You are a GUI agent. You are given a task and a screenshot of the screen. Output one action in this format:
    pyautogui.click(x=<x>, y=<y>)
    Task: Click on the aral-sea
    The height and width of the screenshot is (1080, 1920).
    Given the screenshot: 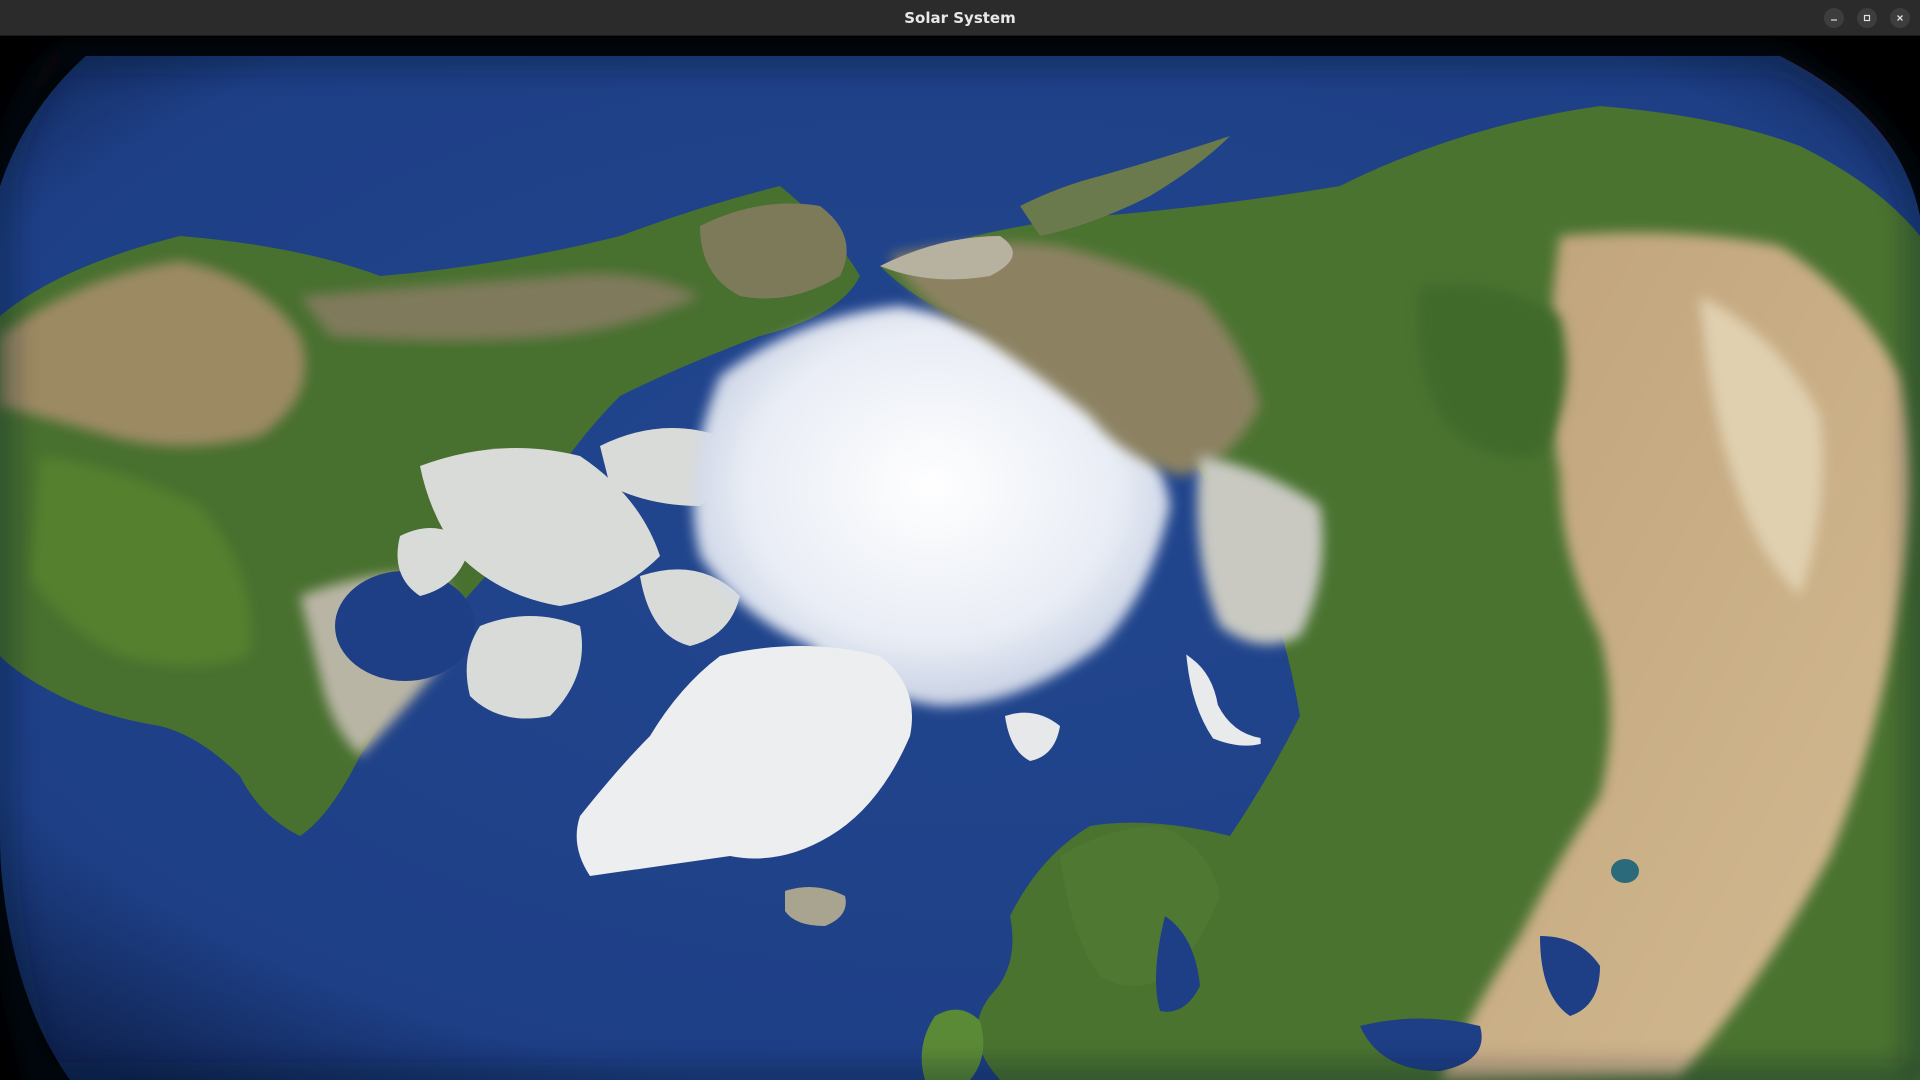 What is the action you would take?
    pyautogui.click(x=1625, y=871)
    